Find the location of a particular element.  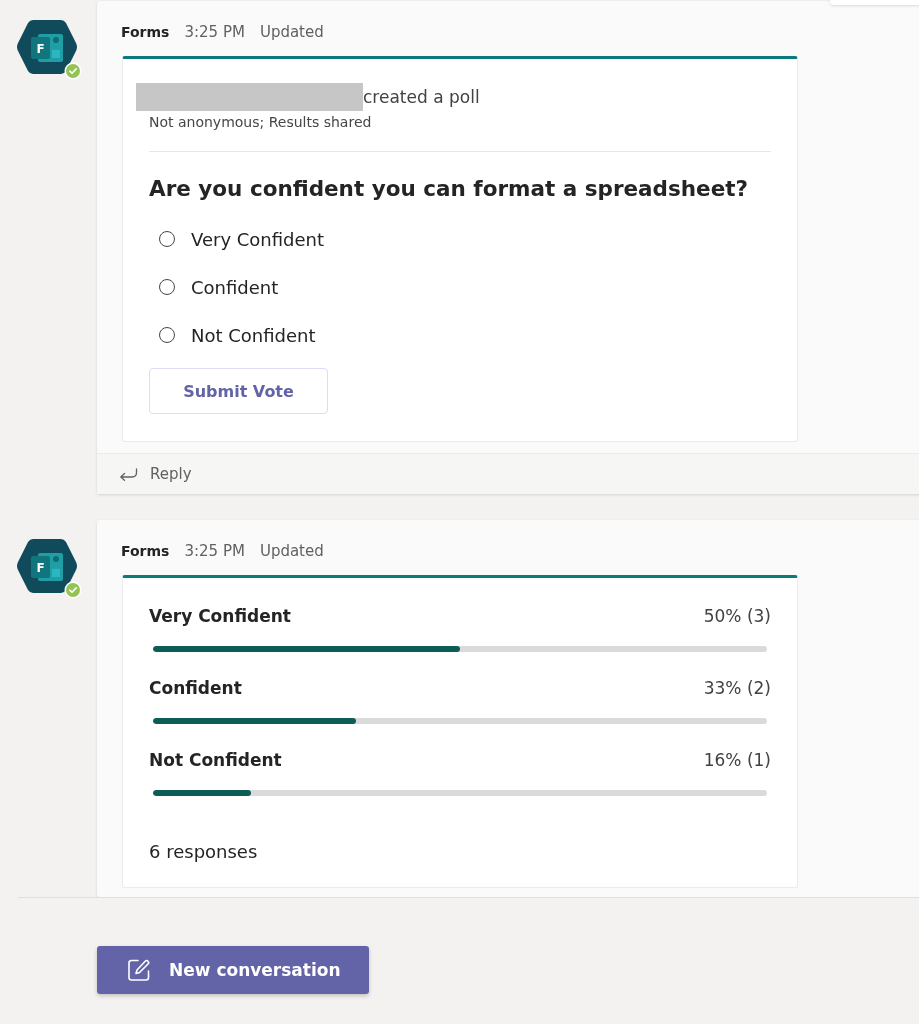

compose-icon is located at coordinates (139, 970).